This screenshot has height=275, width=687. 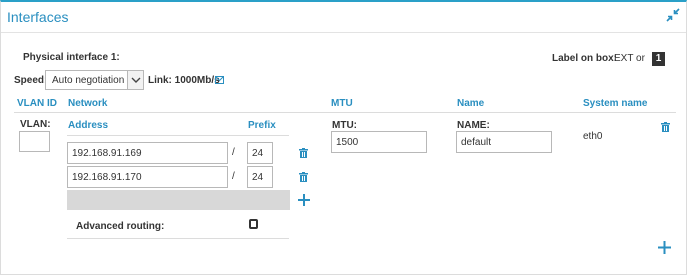 What do you see at coordinates (38, 17) in the screenshot?
I see `panel-title: Interfaces` at bounding box center [38, 17].